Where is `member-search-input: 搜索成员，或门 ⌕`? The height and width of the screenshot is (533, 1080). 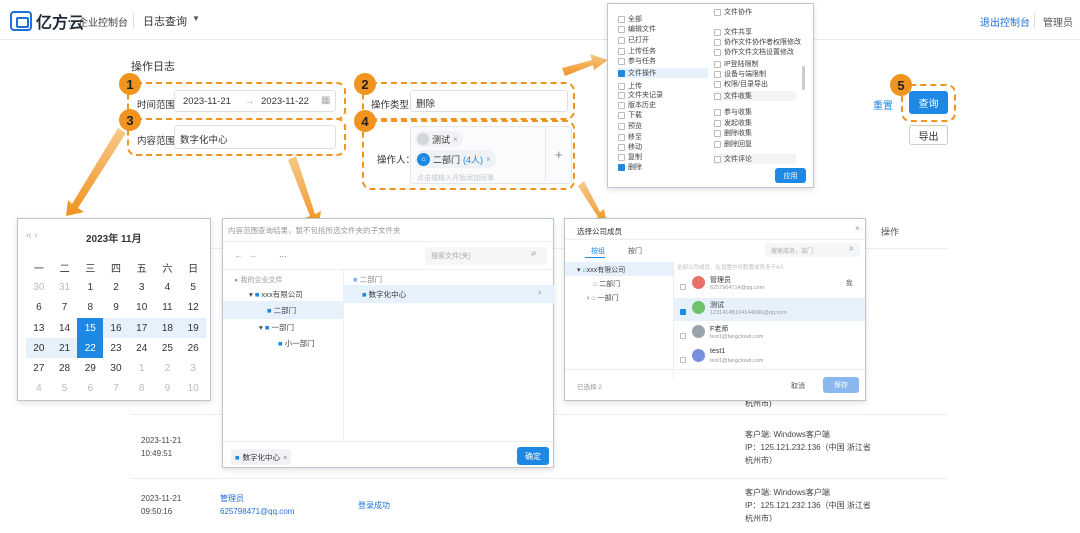 member-search-input: 搜索成员，或门 ⌕ is located at coordinates (812, 250).